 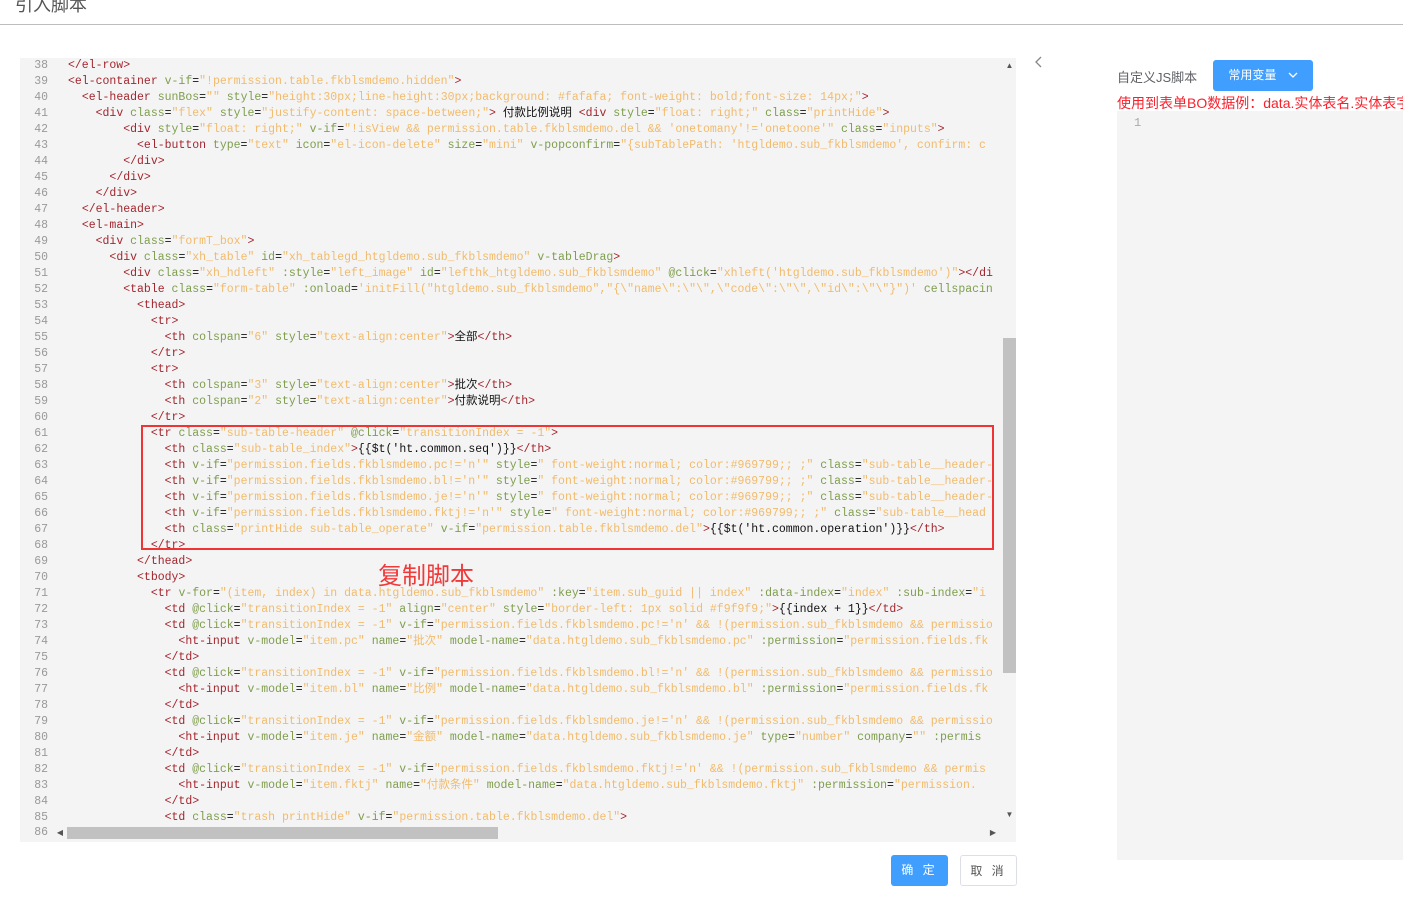 What do you see at coordinates (529, 833) in the screenshot?
I see `horizontal-scrollbar: ◀ ▶` at bounding box center [529, 833].